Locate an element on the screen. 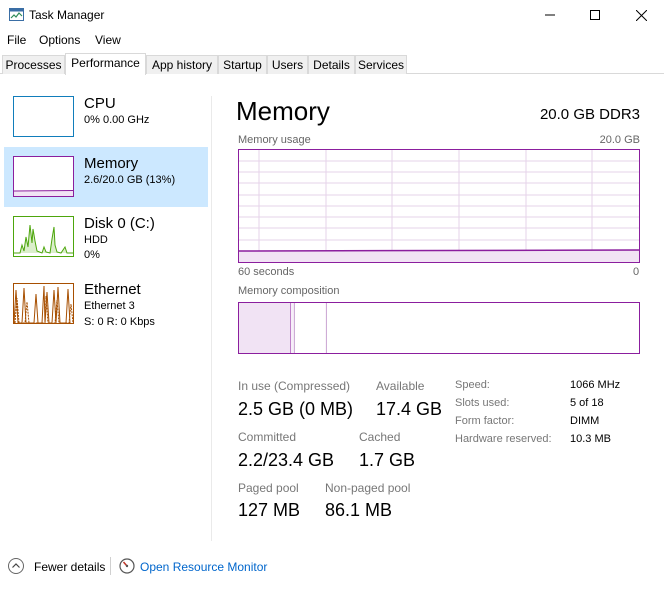 This screenshot has height=590, width=664. sidebar-item-memory: Memory 2.6/20.0 GB (13%) is located at coordinates (106, 177).